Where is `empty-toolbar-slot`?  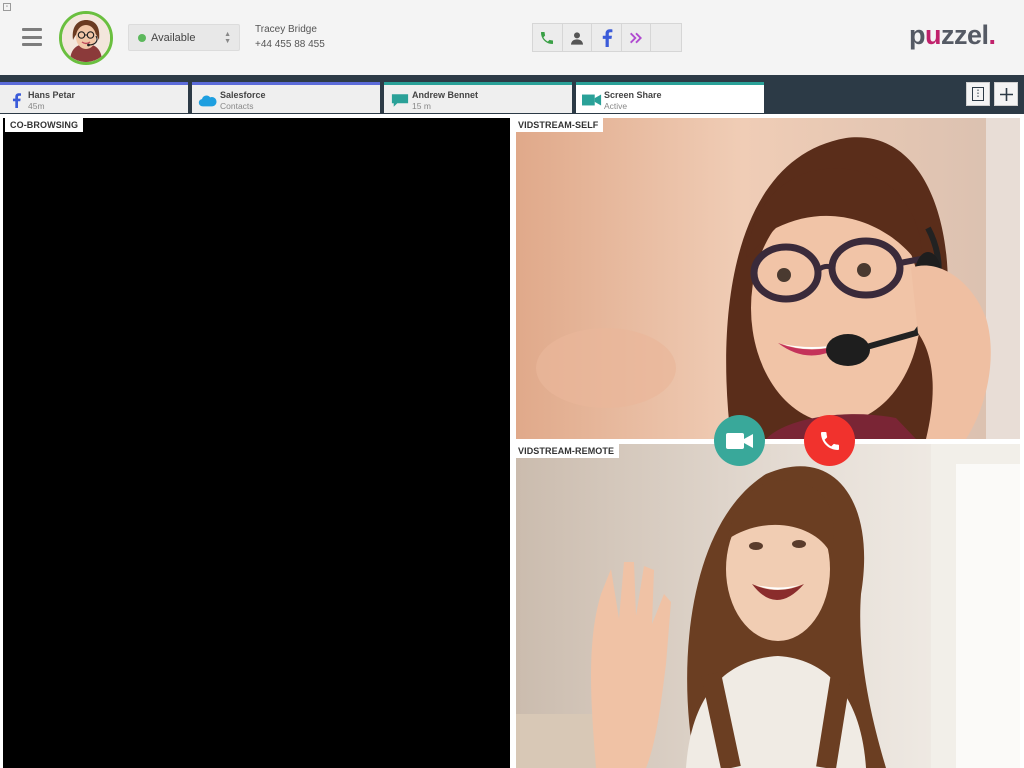 empty-toolbar-slot is located at coordinates (666, 37).